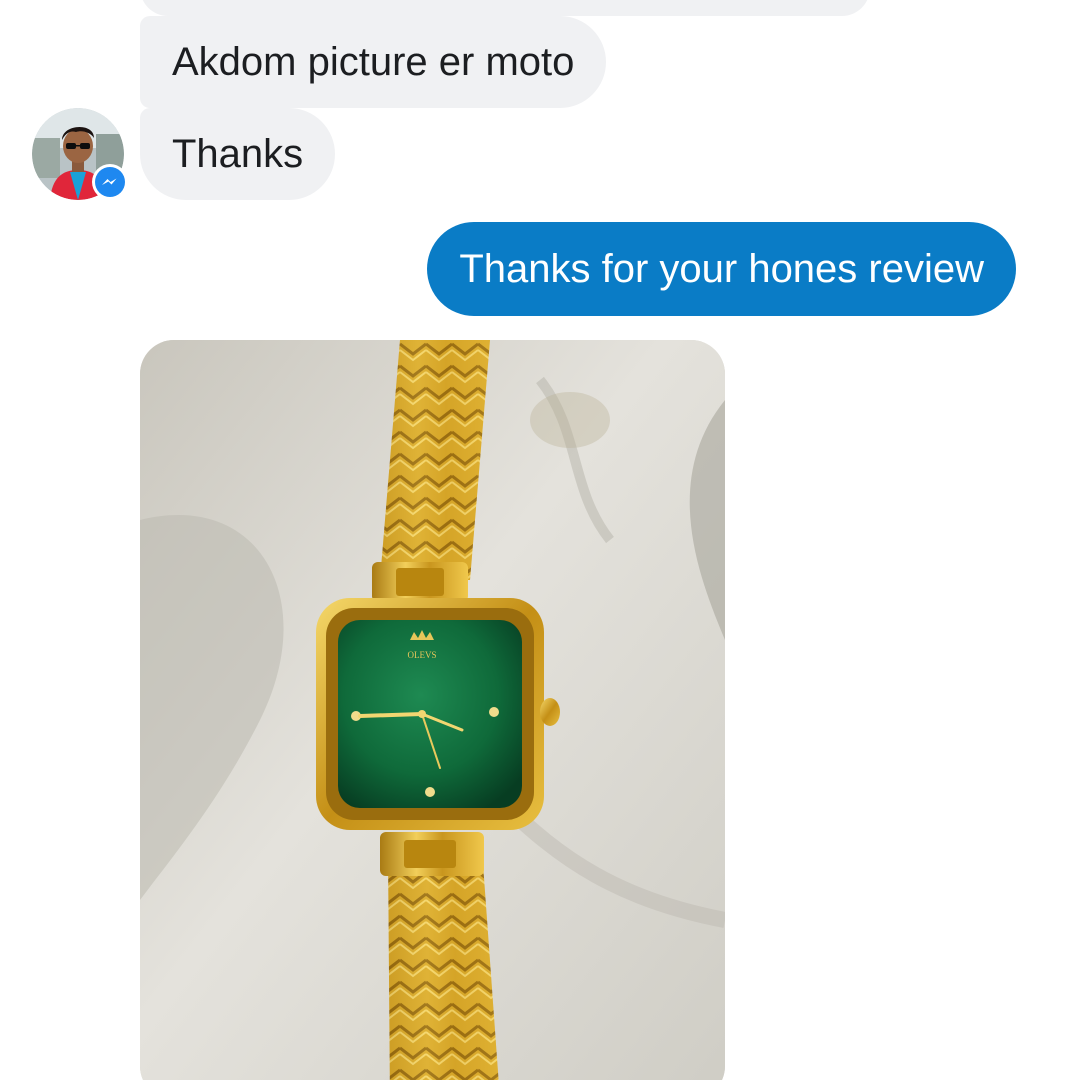  I want to click on contact-avatar, so click(80, 154).